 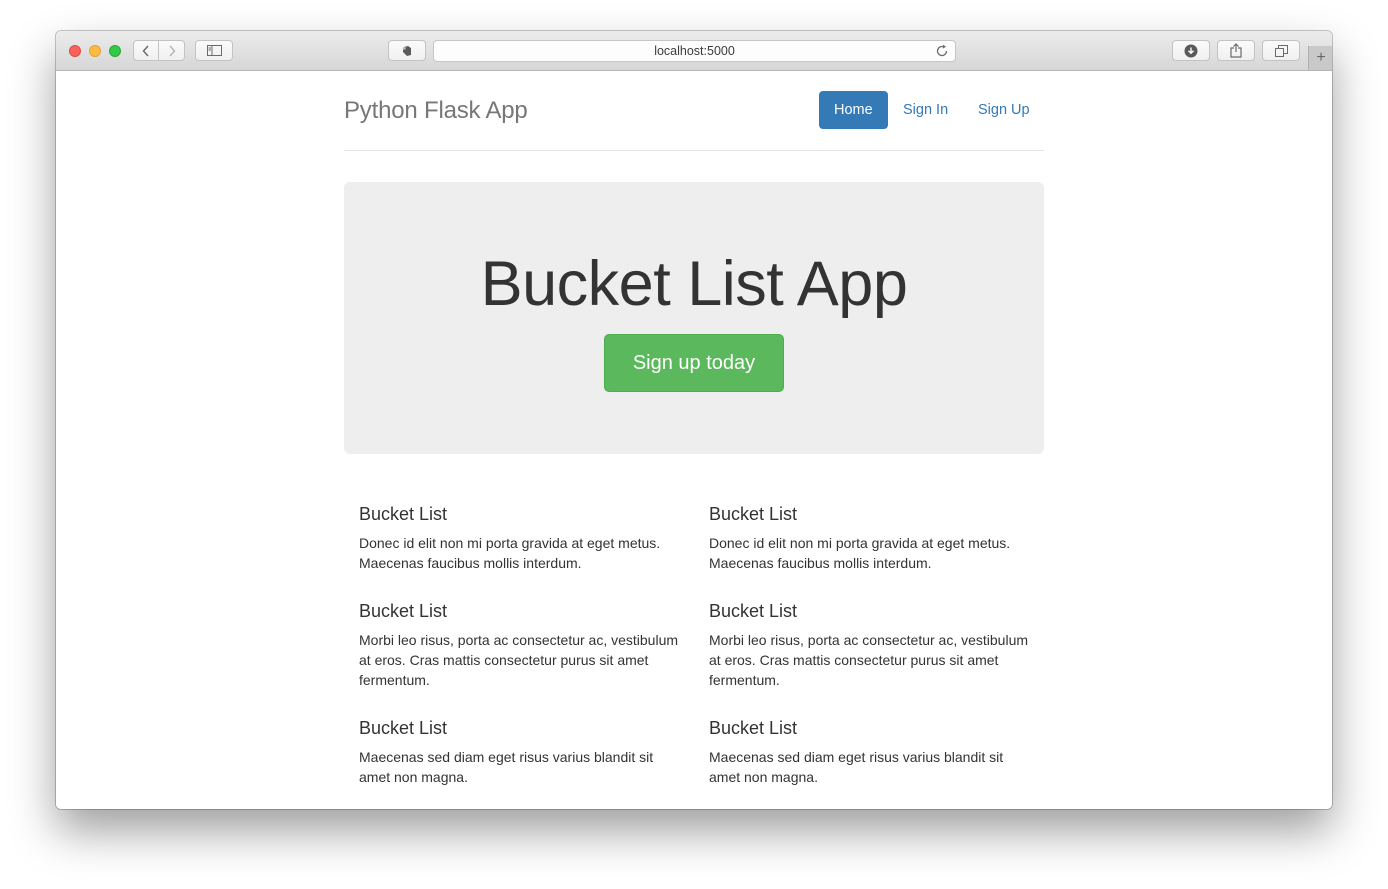 I want to click on plus-icon: +, so click(x=1321, y=57).